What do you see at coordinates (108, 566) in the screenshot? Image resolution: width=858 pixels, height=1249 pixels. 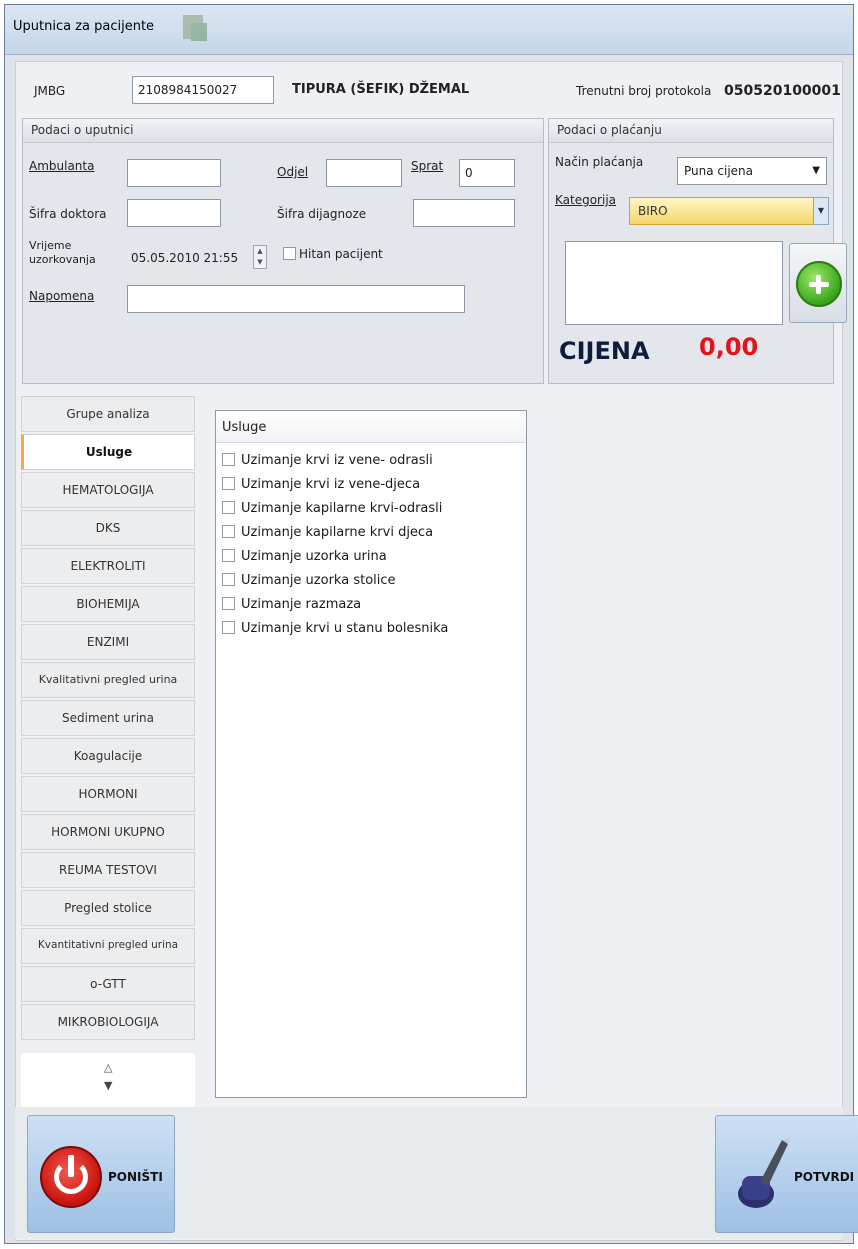 I see `tab-elektroliti: ELEKTROLITI` at bounding box center [108, 566].